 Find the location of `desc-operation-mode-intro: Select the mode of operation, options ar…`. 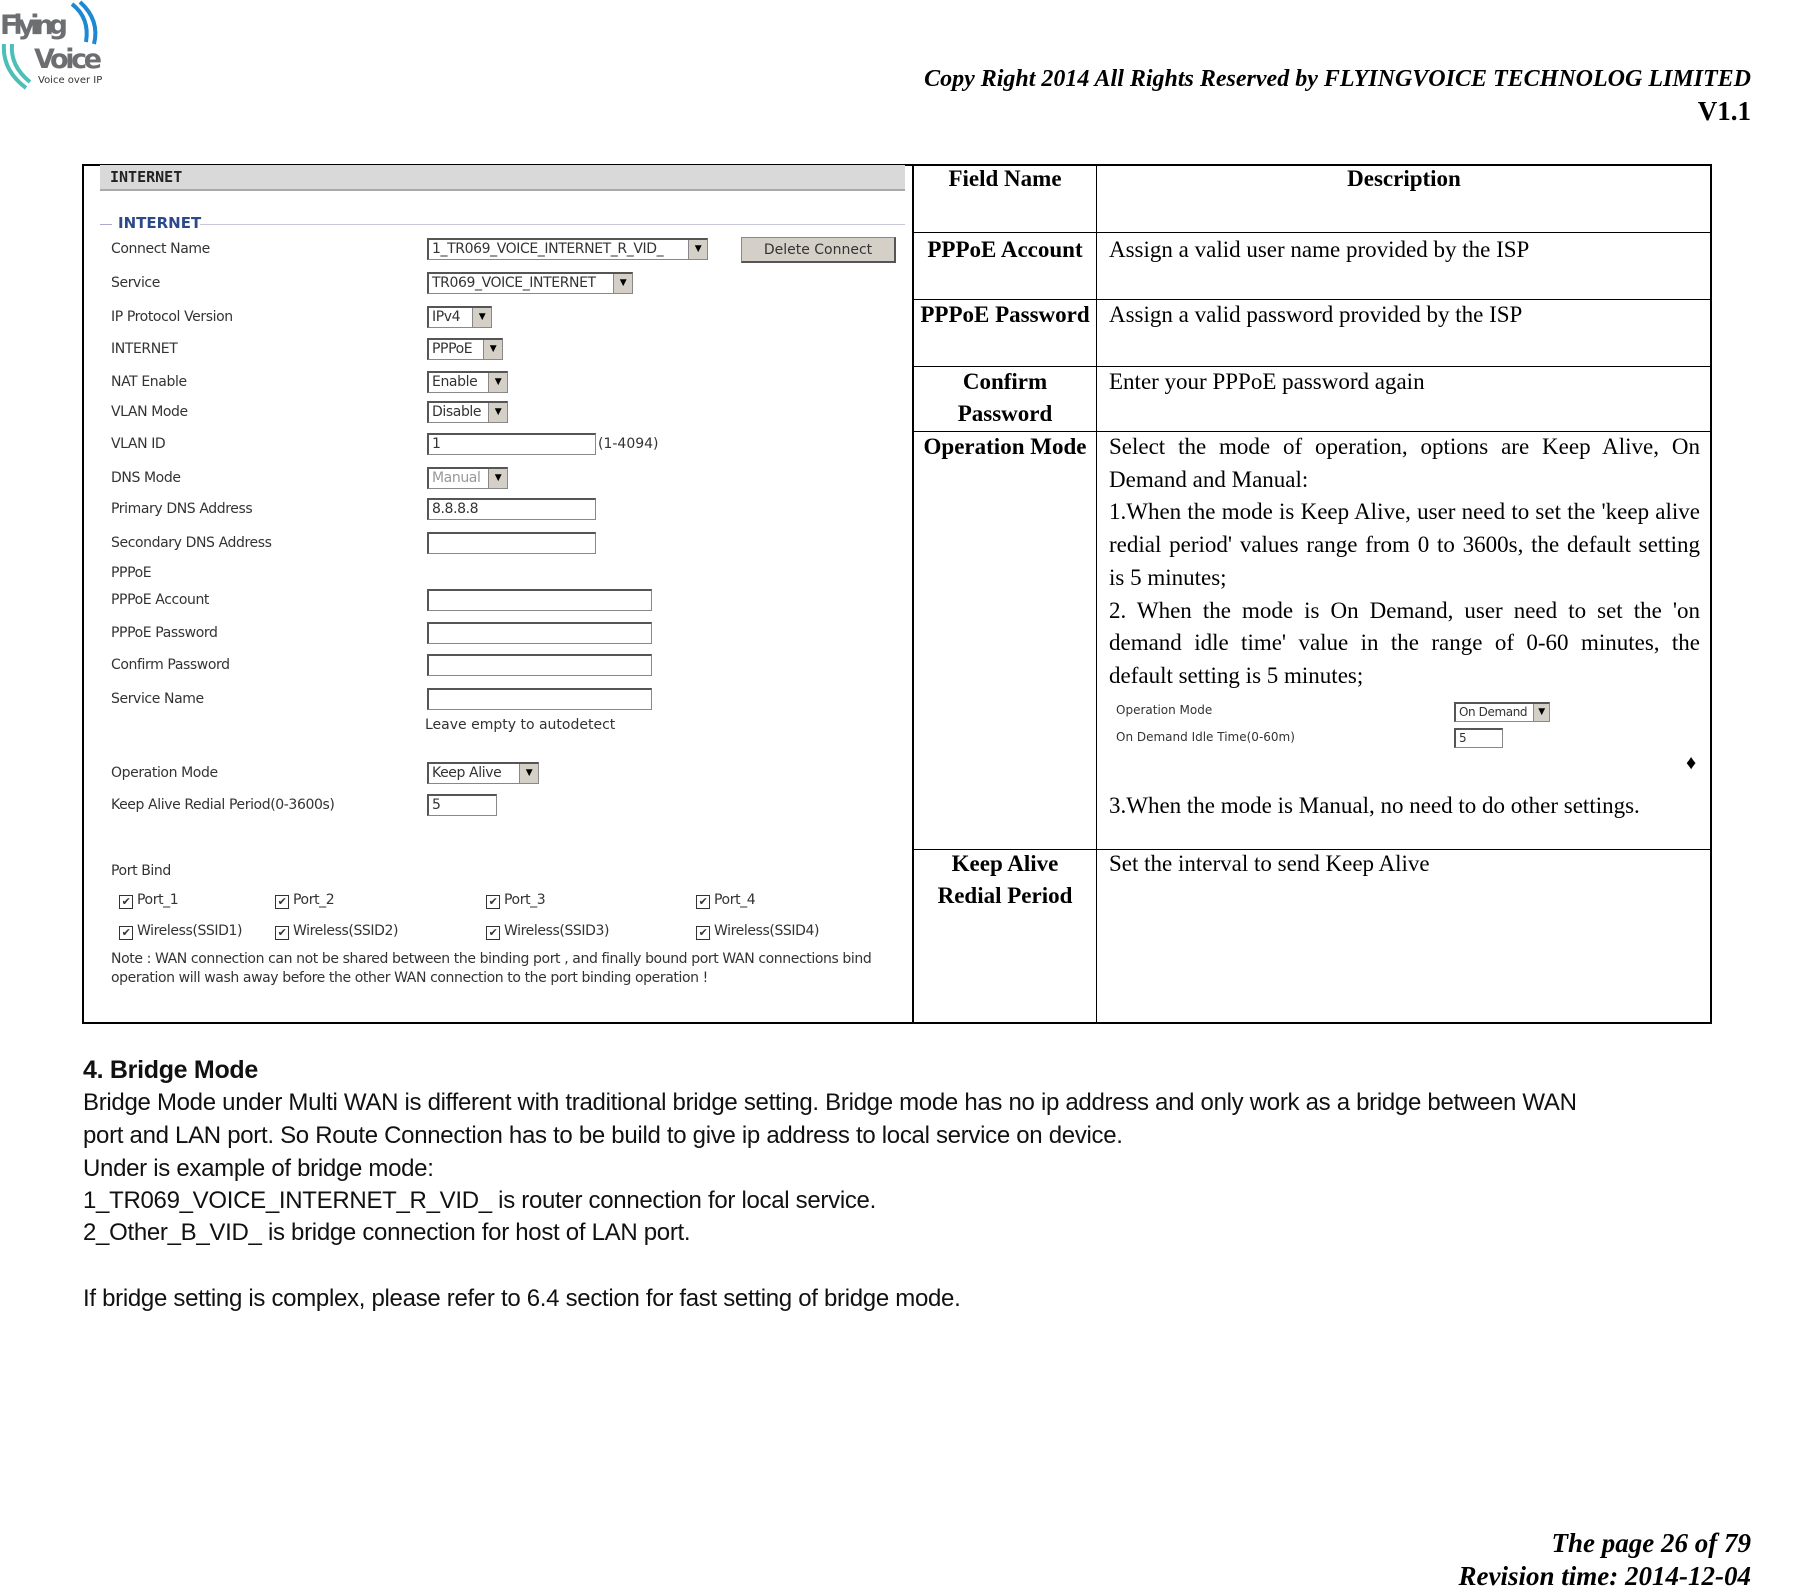

desc-operation-mode-intro: Select the mode of operation, options ar… is located at coordinates (1404, 463).